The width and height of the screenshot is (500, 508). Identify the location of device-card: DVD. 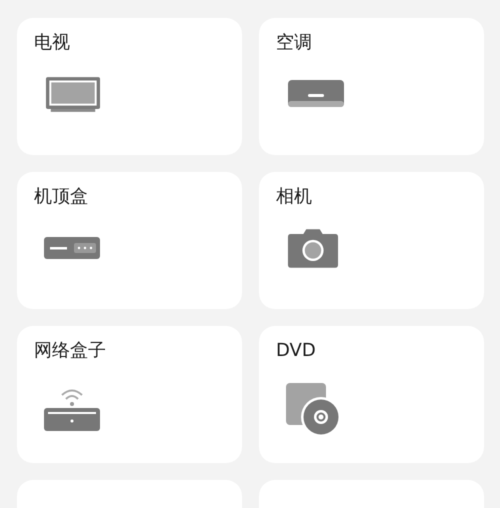
(371, 394).